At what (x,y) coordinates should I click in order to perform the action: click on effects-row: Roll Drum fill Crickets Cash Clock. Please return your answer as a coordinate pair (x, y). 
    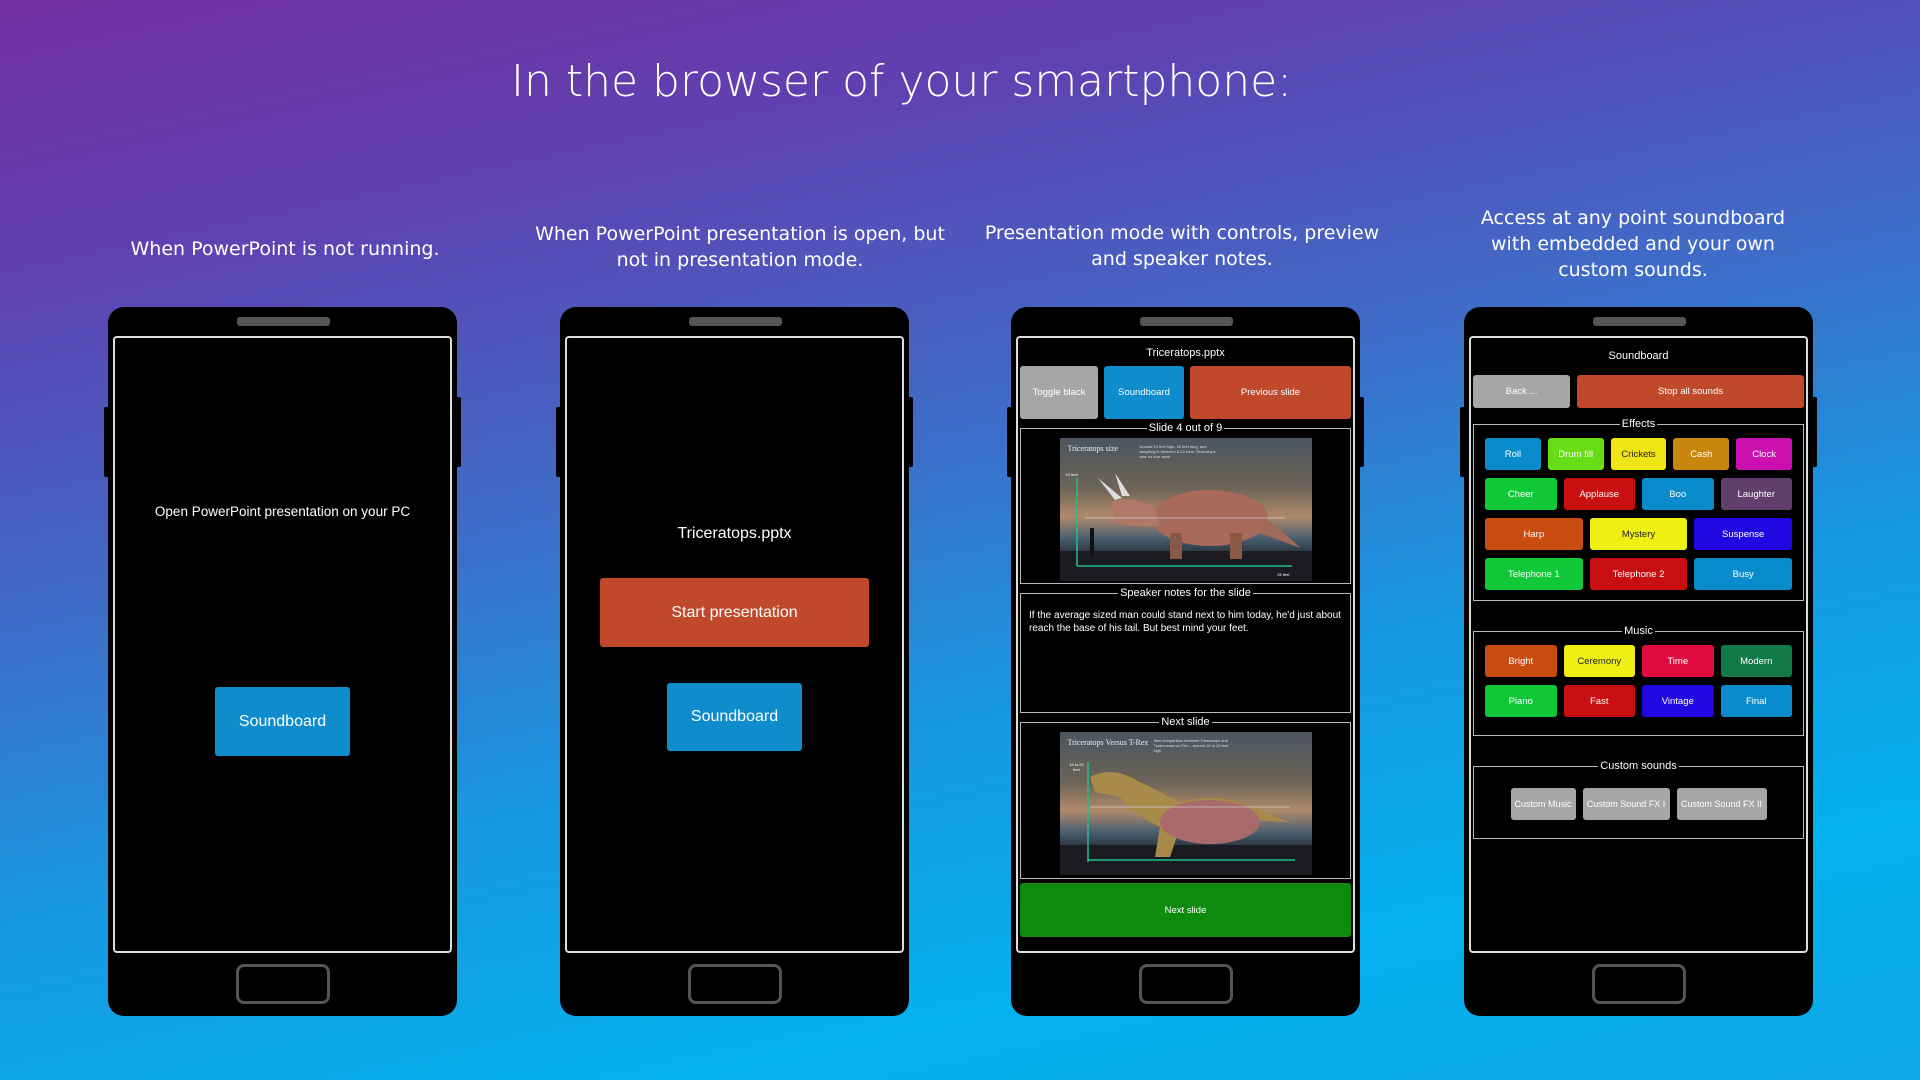
    Looking at the image, I should click on (1638, 454).